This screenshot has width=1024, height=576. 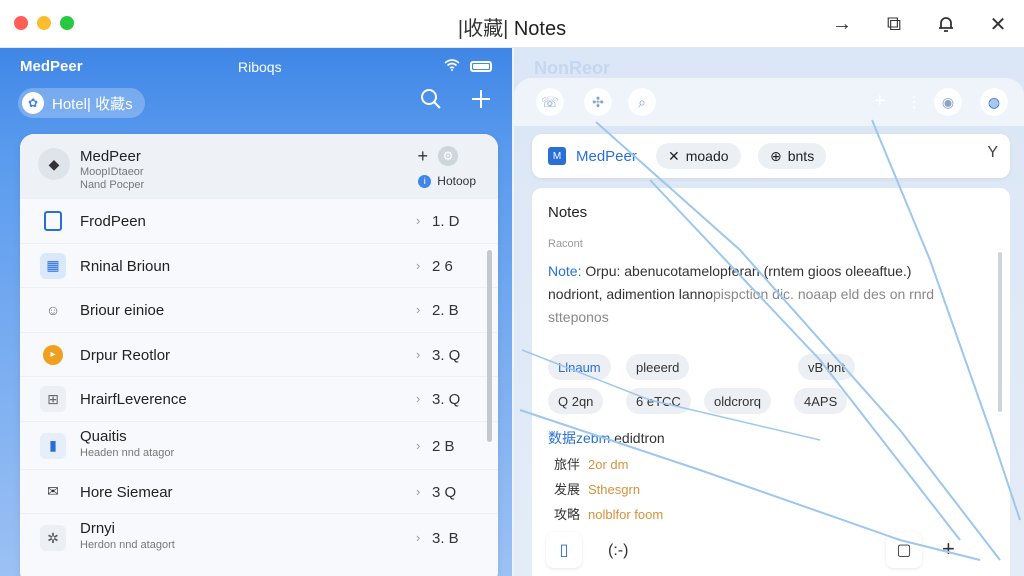 What do you see at coordinates (792, 156) in the screenshot?
I see `chip-bnts: ⊕ bnts` at bounding box center [792, 156].